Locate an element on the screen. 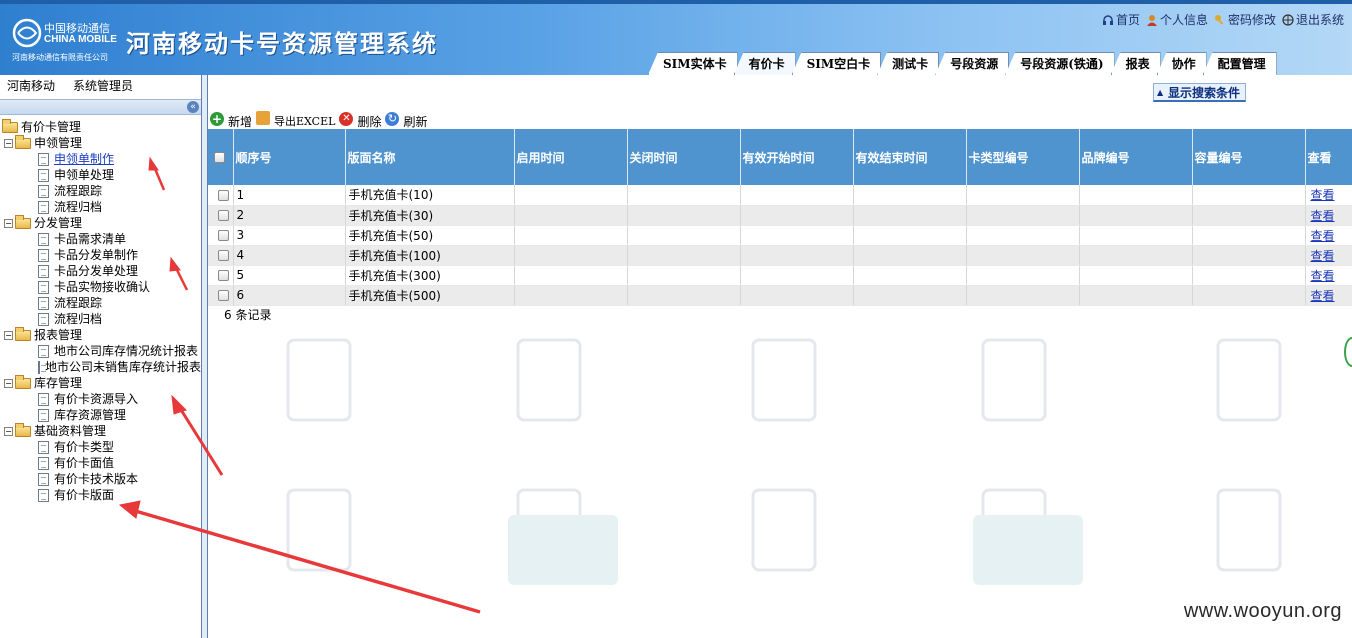  tree-item: 有价卡类型 is located at coordinates (100, 447).